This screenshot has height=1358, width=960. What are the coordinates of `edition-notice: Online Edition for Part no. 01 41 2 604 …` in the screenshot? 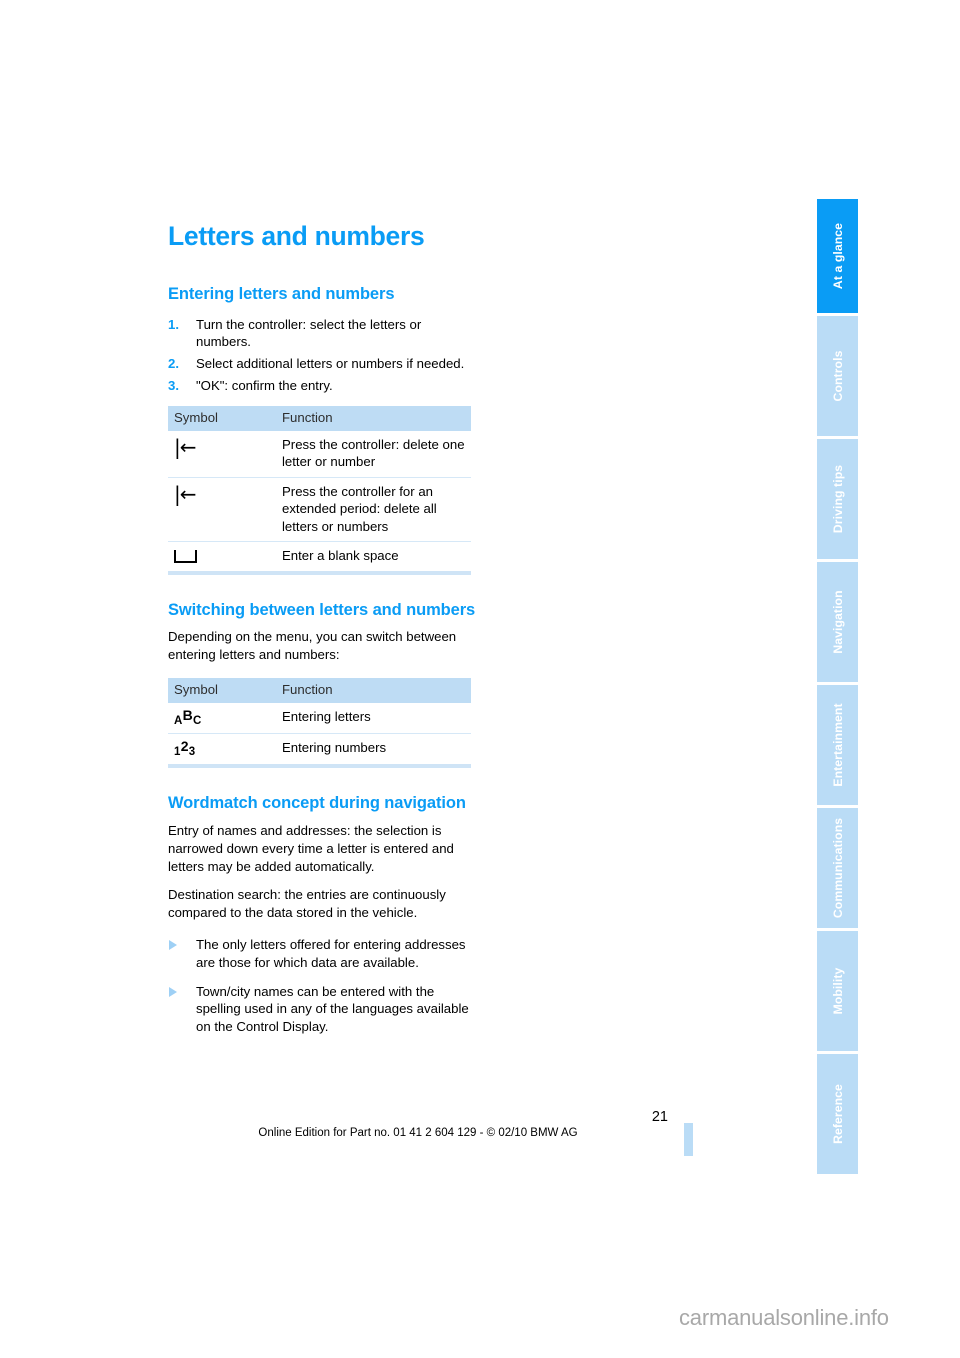 It's located at (418, 1132).